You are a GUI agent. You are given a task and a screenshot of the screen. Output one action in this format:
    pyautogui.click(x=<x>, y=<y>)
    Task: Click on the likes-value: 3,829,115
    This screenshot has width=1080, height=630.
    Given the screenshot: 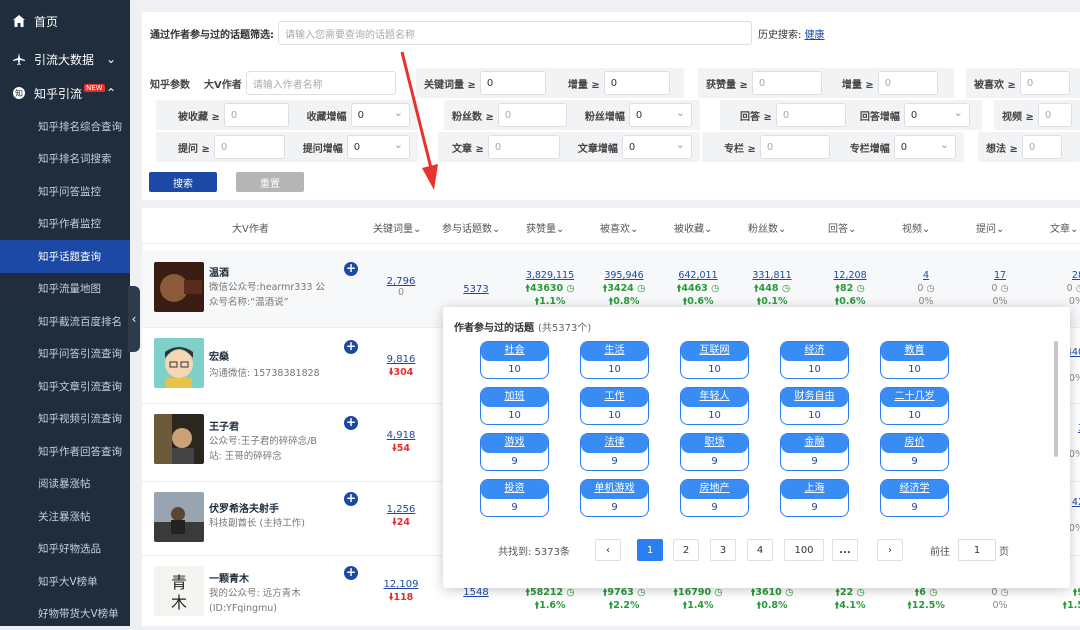 What is the action you would take?
    pyautogui.click(x=550, y=275)
    